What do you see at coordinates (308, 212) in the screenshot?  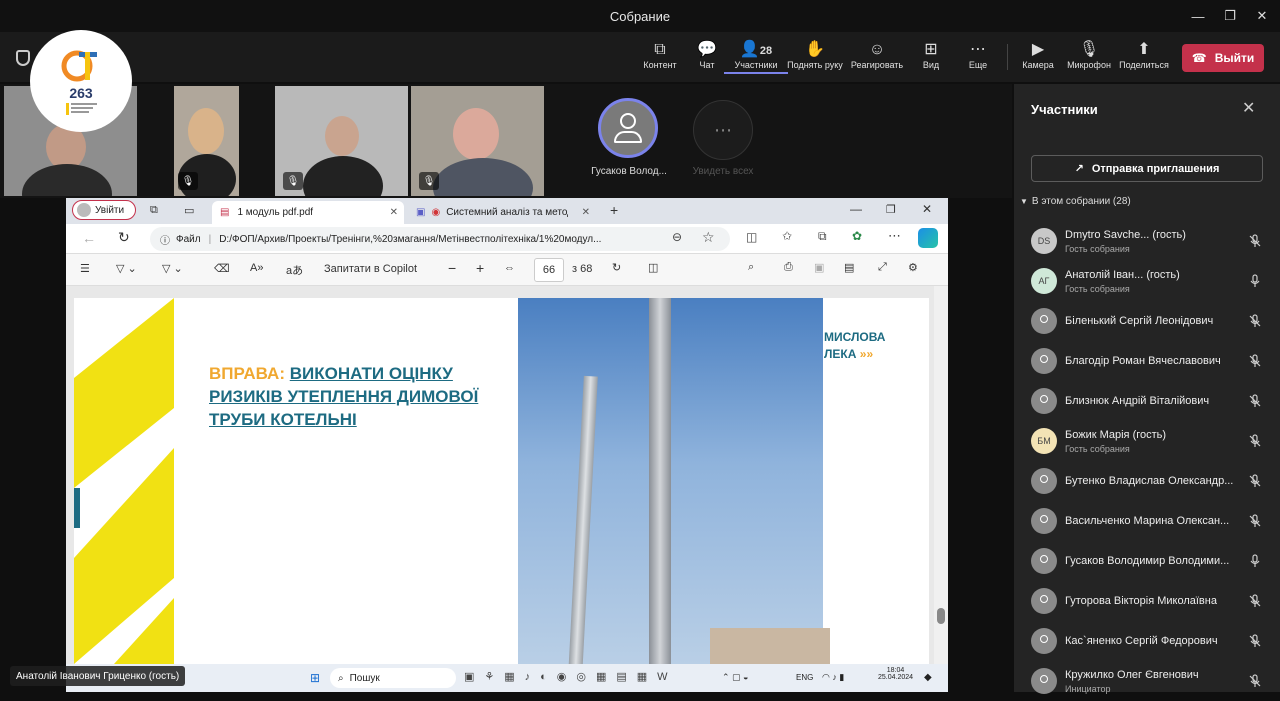 I see `tab-pdf: ▤ 1 модуль pdf.pdf ✕` at bounding box center [308, 212].